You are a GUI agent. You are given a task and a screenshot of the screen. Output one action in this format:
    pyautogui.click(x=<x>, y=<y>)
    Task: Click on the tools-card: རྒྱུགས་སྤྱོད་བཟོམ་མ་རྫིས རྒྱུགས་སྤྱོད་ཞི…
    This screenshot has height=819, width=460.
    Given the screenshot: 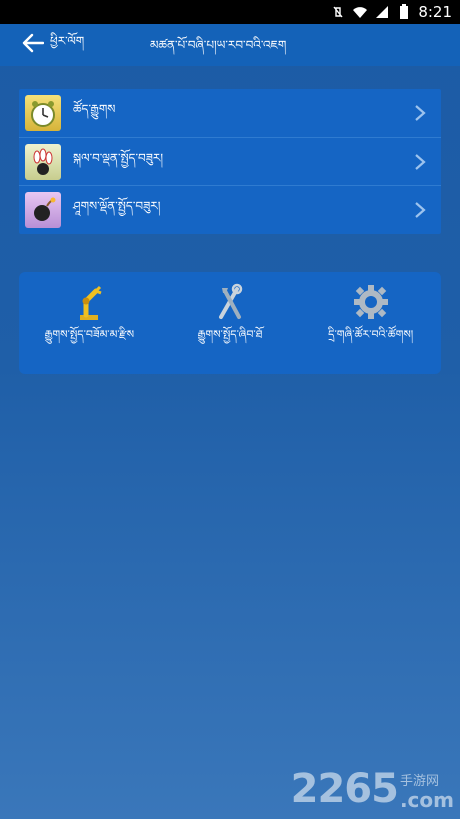 What is the action you would take?
    pyautogui.click(x=230, y=323)
    